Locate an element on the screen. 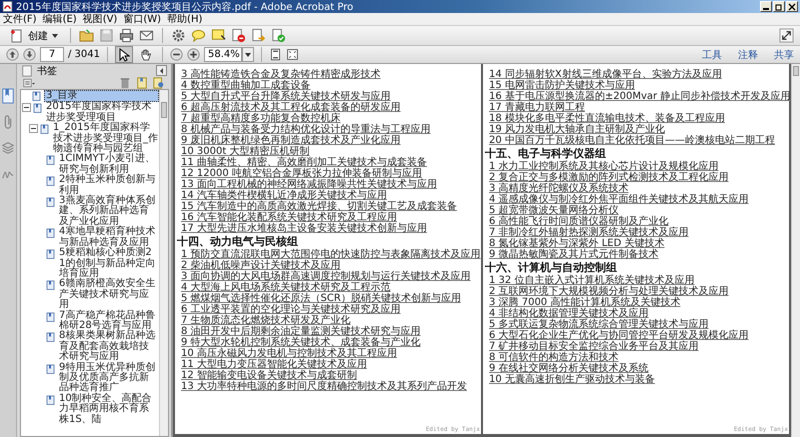 This screenshot has width=800, height=437. toc-link: 15 汽车制造中的高质高效激光焊接、切割关键工艺及成套装备 is located at coordinates (319, 206).